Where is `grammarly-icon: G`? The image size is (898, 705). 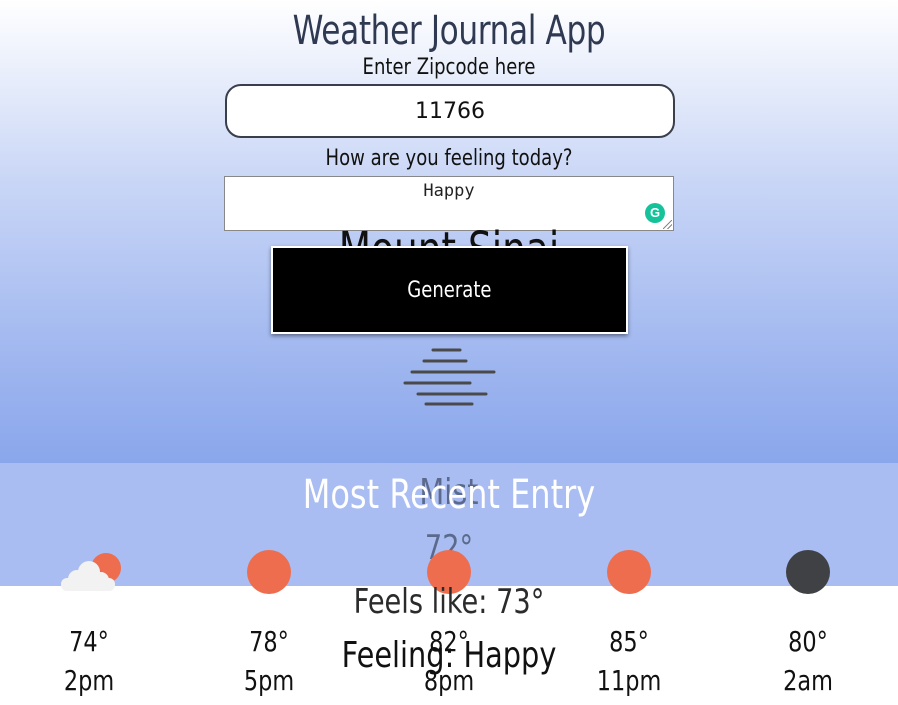
grammarly-icon: G is located at coordinates (655, 213).